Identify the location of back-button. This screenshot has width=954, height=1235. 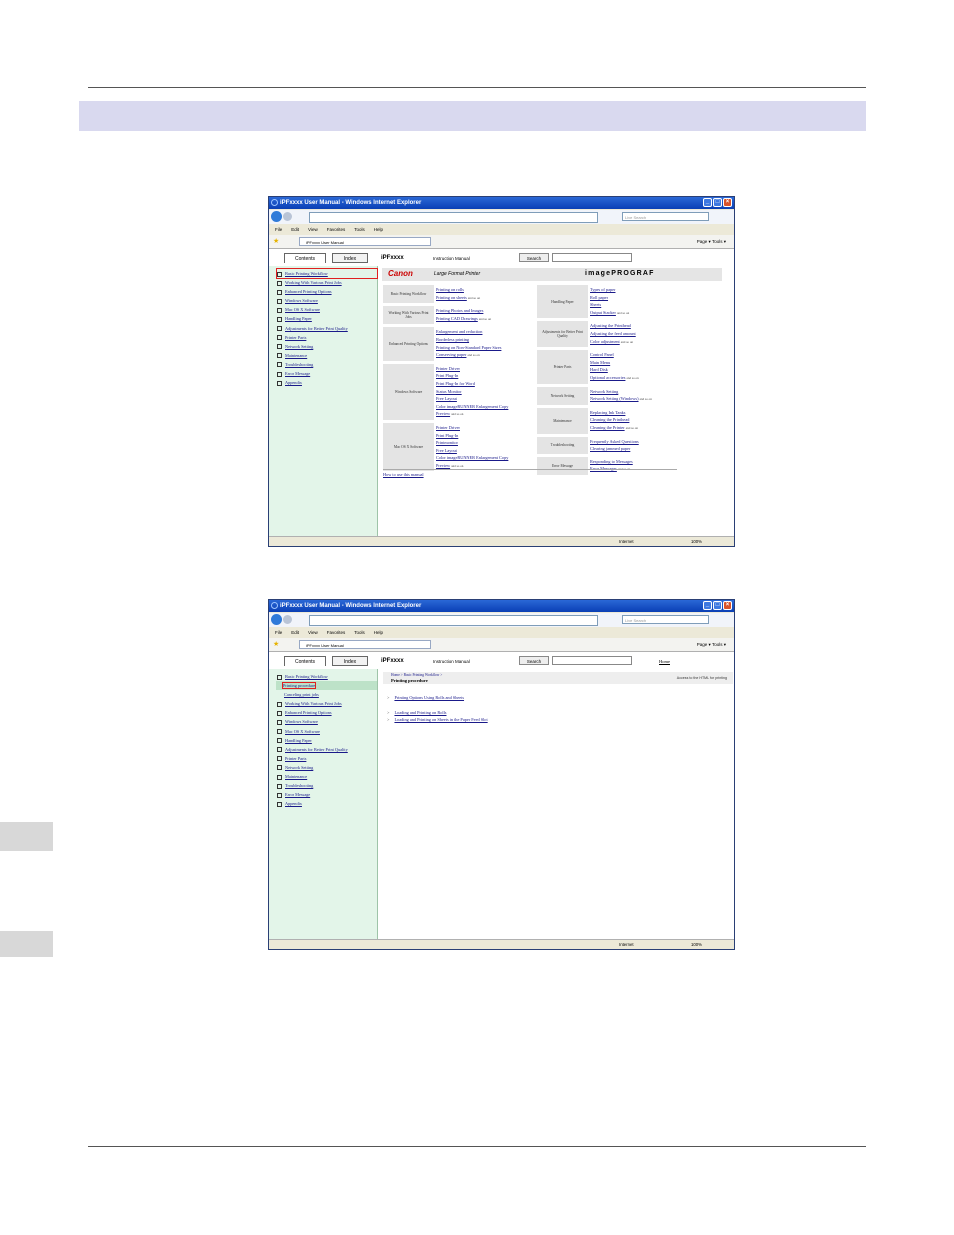
(276, 216).